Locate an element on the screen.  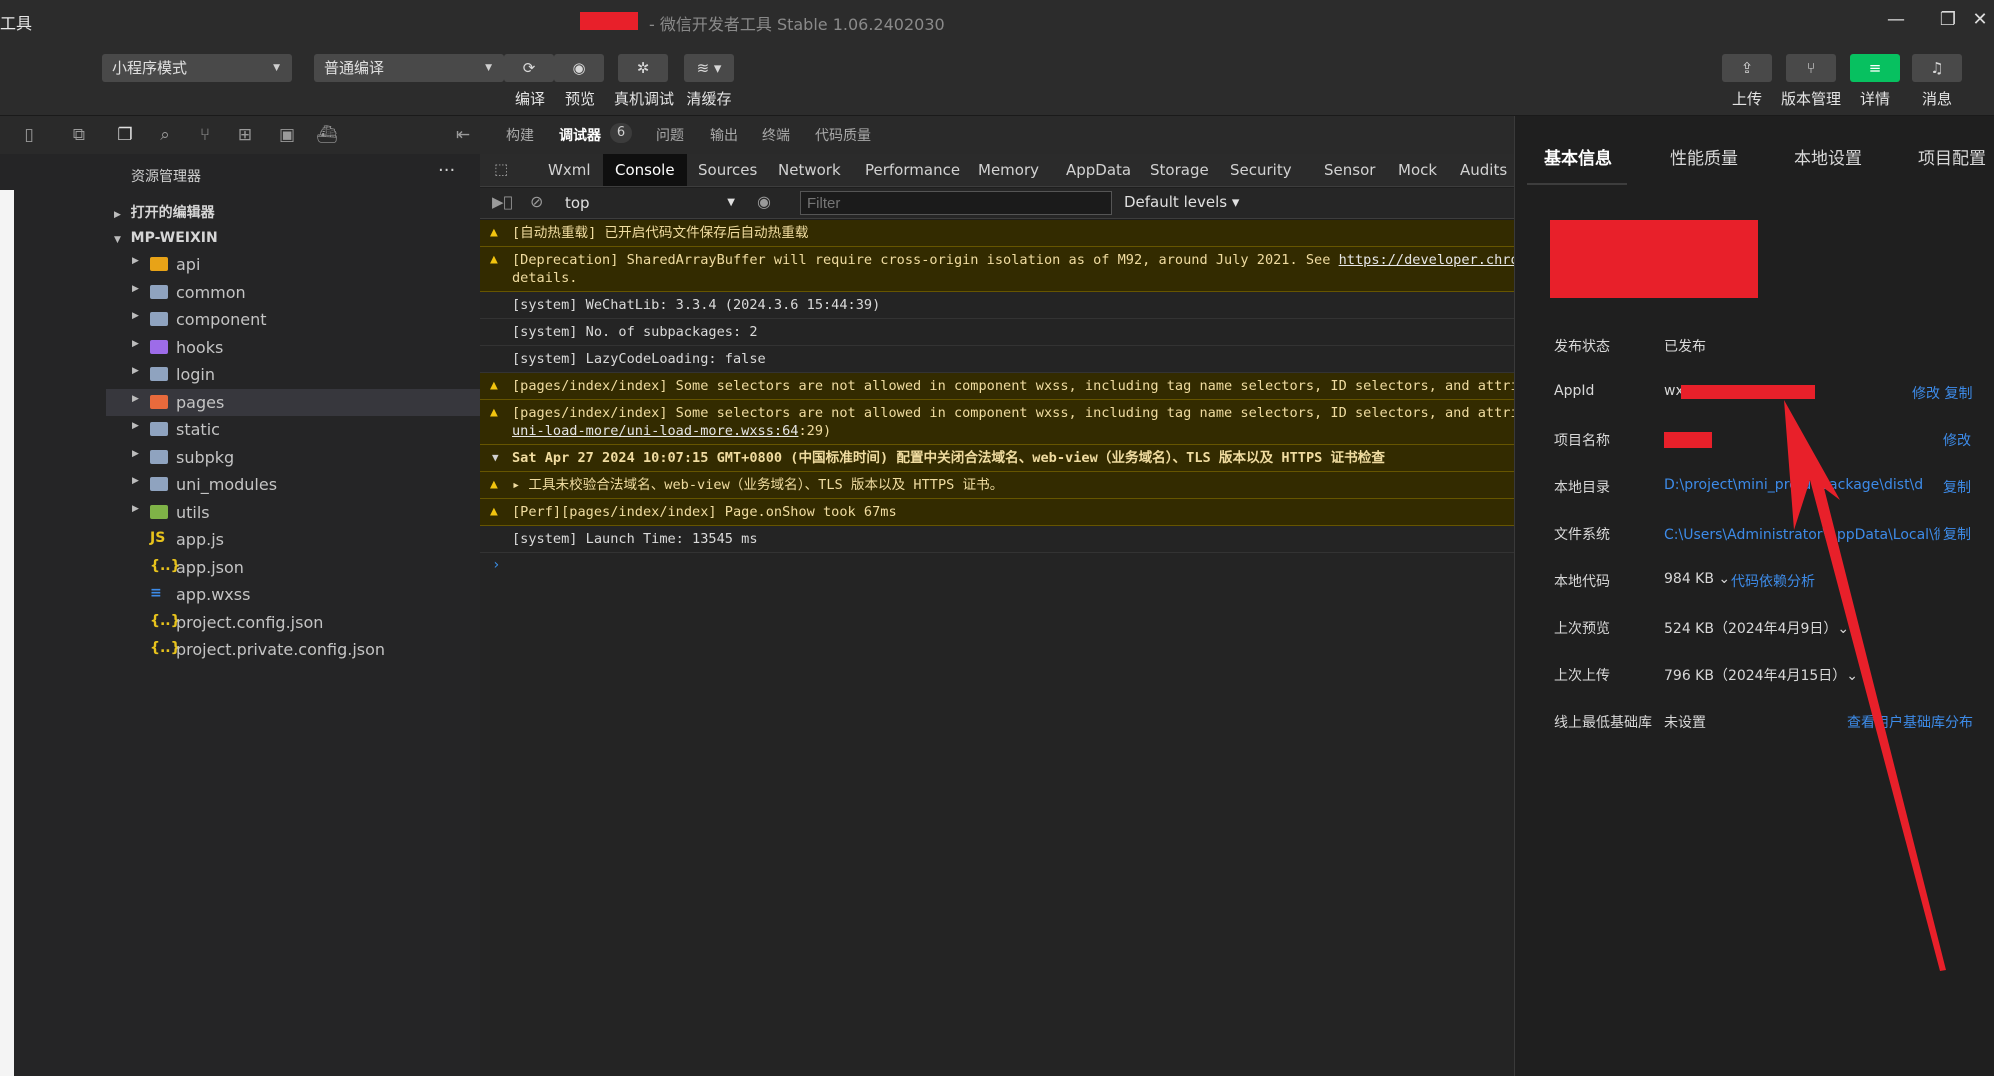
warning-icon: ▲ is located at coordinates (494, 412).